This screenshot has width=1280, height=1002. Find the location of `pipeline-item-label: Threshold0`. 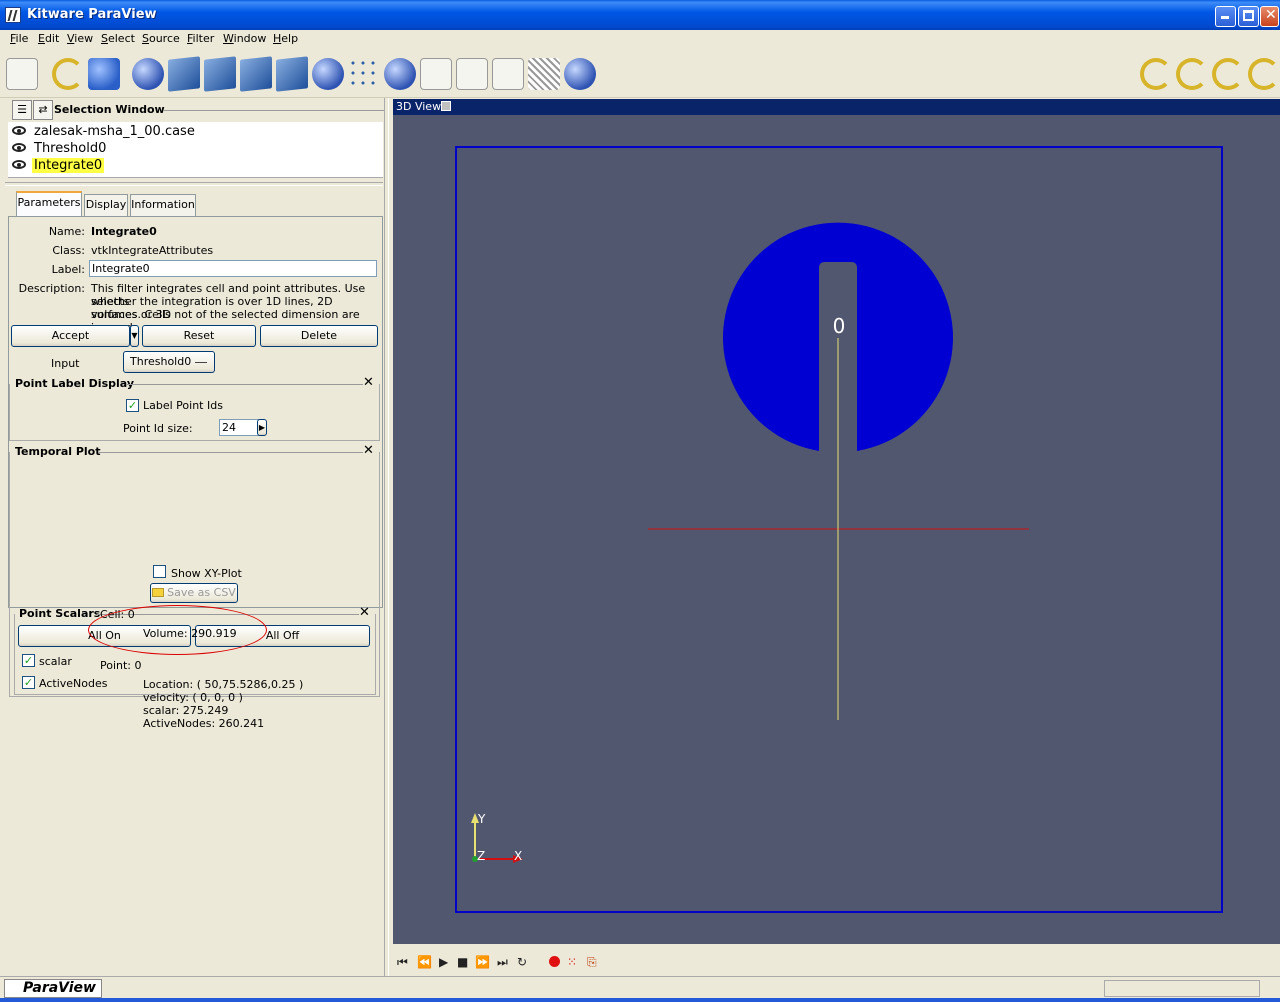

pipeline-item-label: Threshold0 is located at coordinates (70, 148).